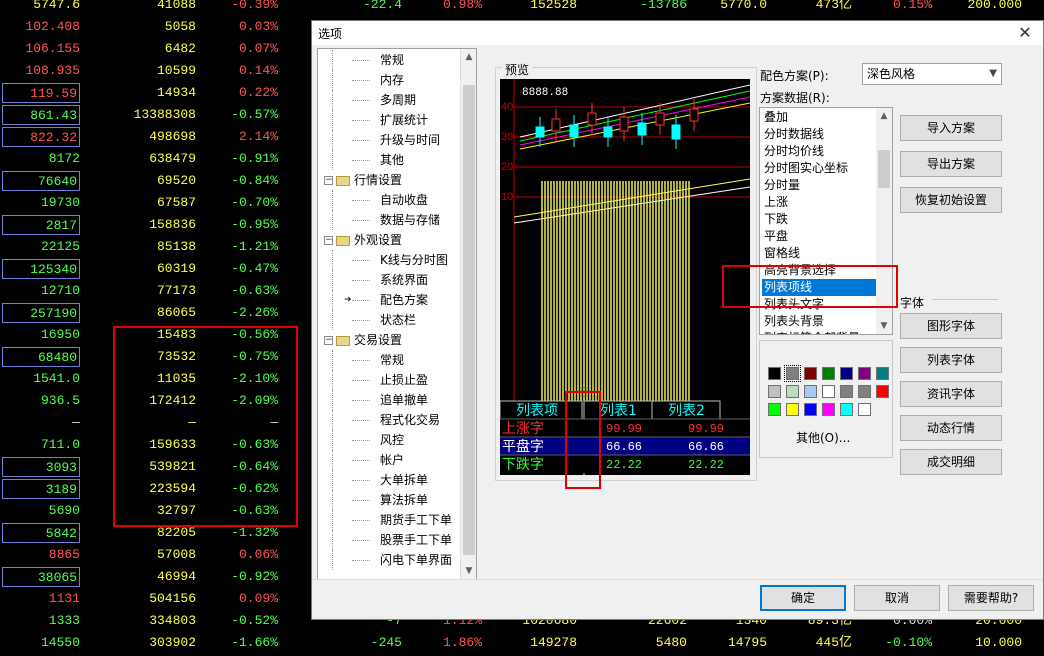 The height and width of the screenshot is (656, 1044). What do you see at coordinates (380, 200) in the screenshot?
I see `tree-item: 自动收盘` at bounding box center [380, 200].